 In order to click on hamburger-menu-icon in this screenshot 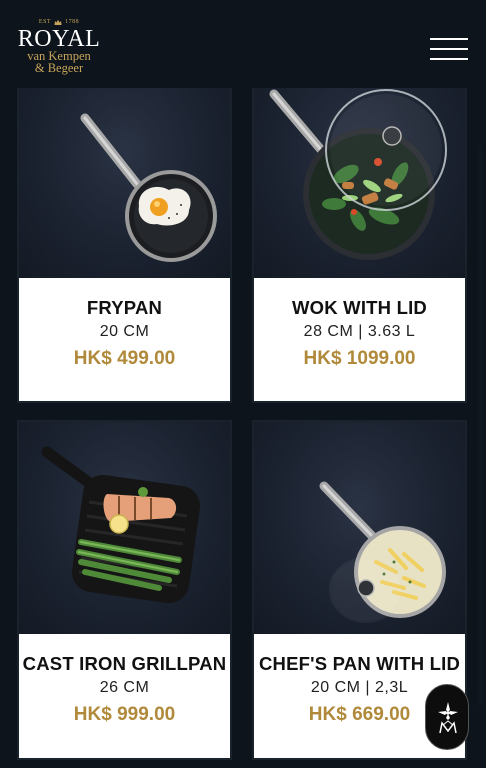, I will do `click(449, 50)`.